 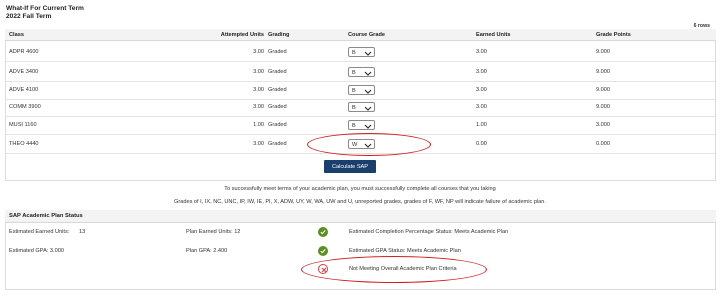 I want to click on earned-units-cell: 1.00, so click(x=481, y=125).